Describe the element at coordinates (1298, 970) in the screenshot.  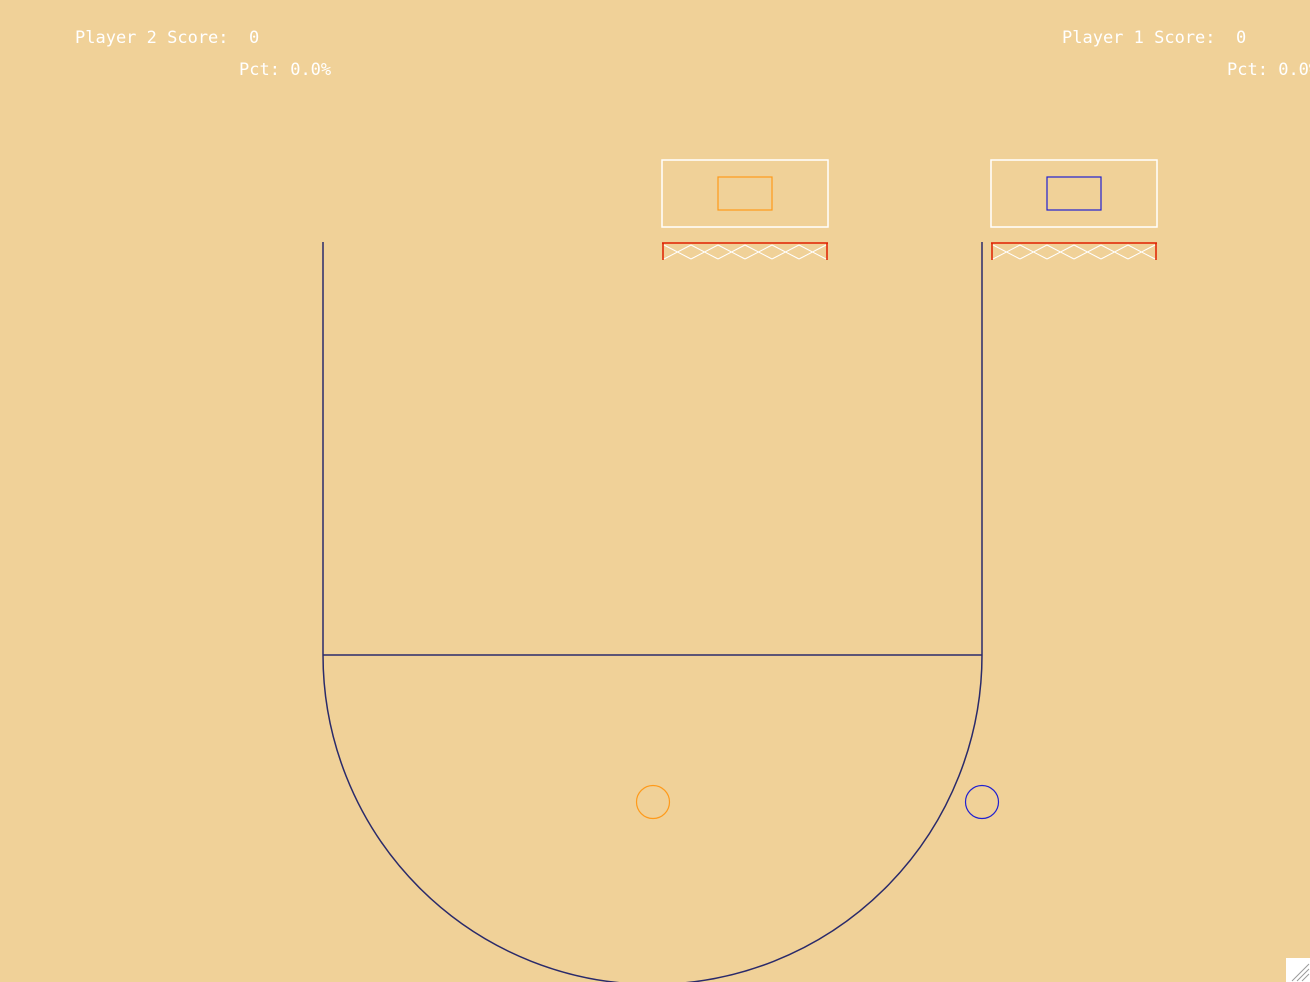
I see `resize-grip-icon` at that location.